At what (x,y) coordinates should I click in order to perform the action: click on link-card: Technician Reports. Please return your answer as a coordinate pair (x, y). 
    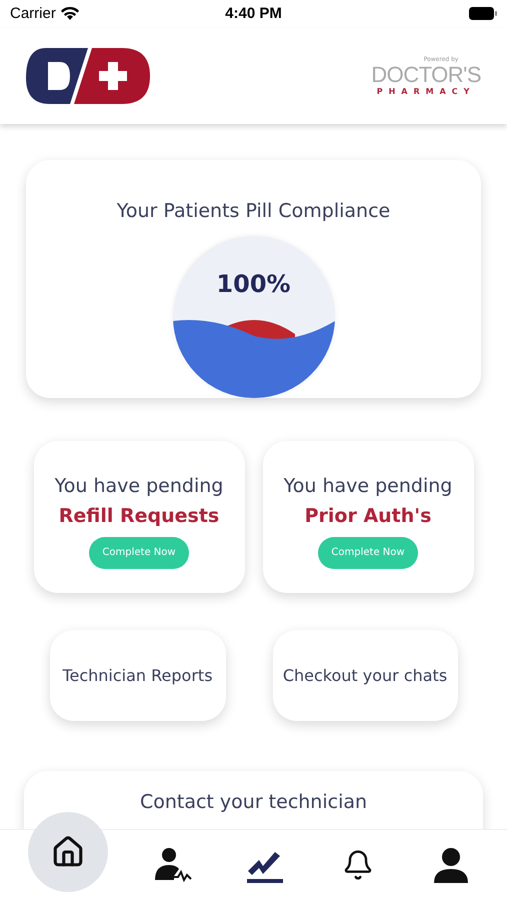
    Looking at the image, I should click on (138, 675).